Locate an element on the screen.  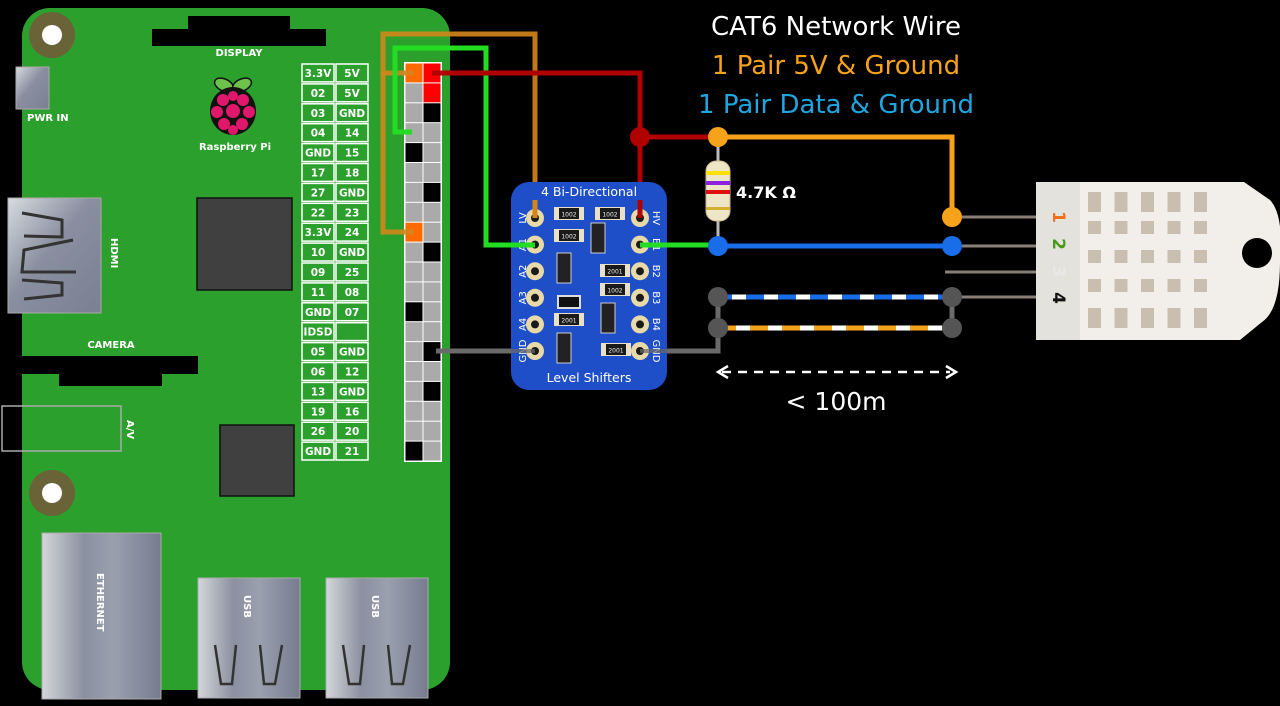
gpio-label: 02 is located at coordinates (318, 94).